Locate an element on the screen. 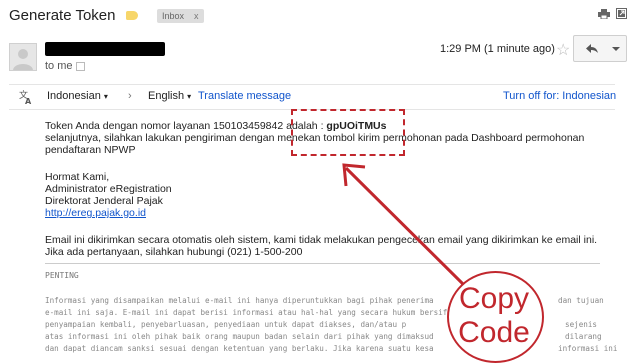 The width and height of the screenshot is (640, 363). signature-line-1: Administrator eRegistration is located at coordinates (108, 189).